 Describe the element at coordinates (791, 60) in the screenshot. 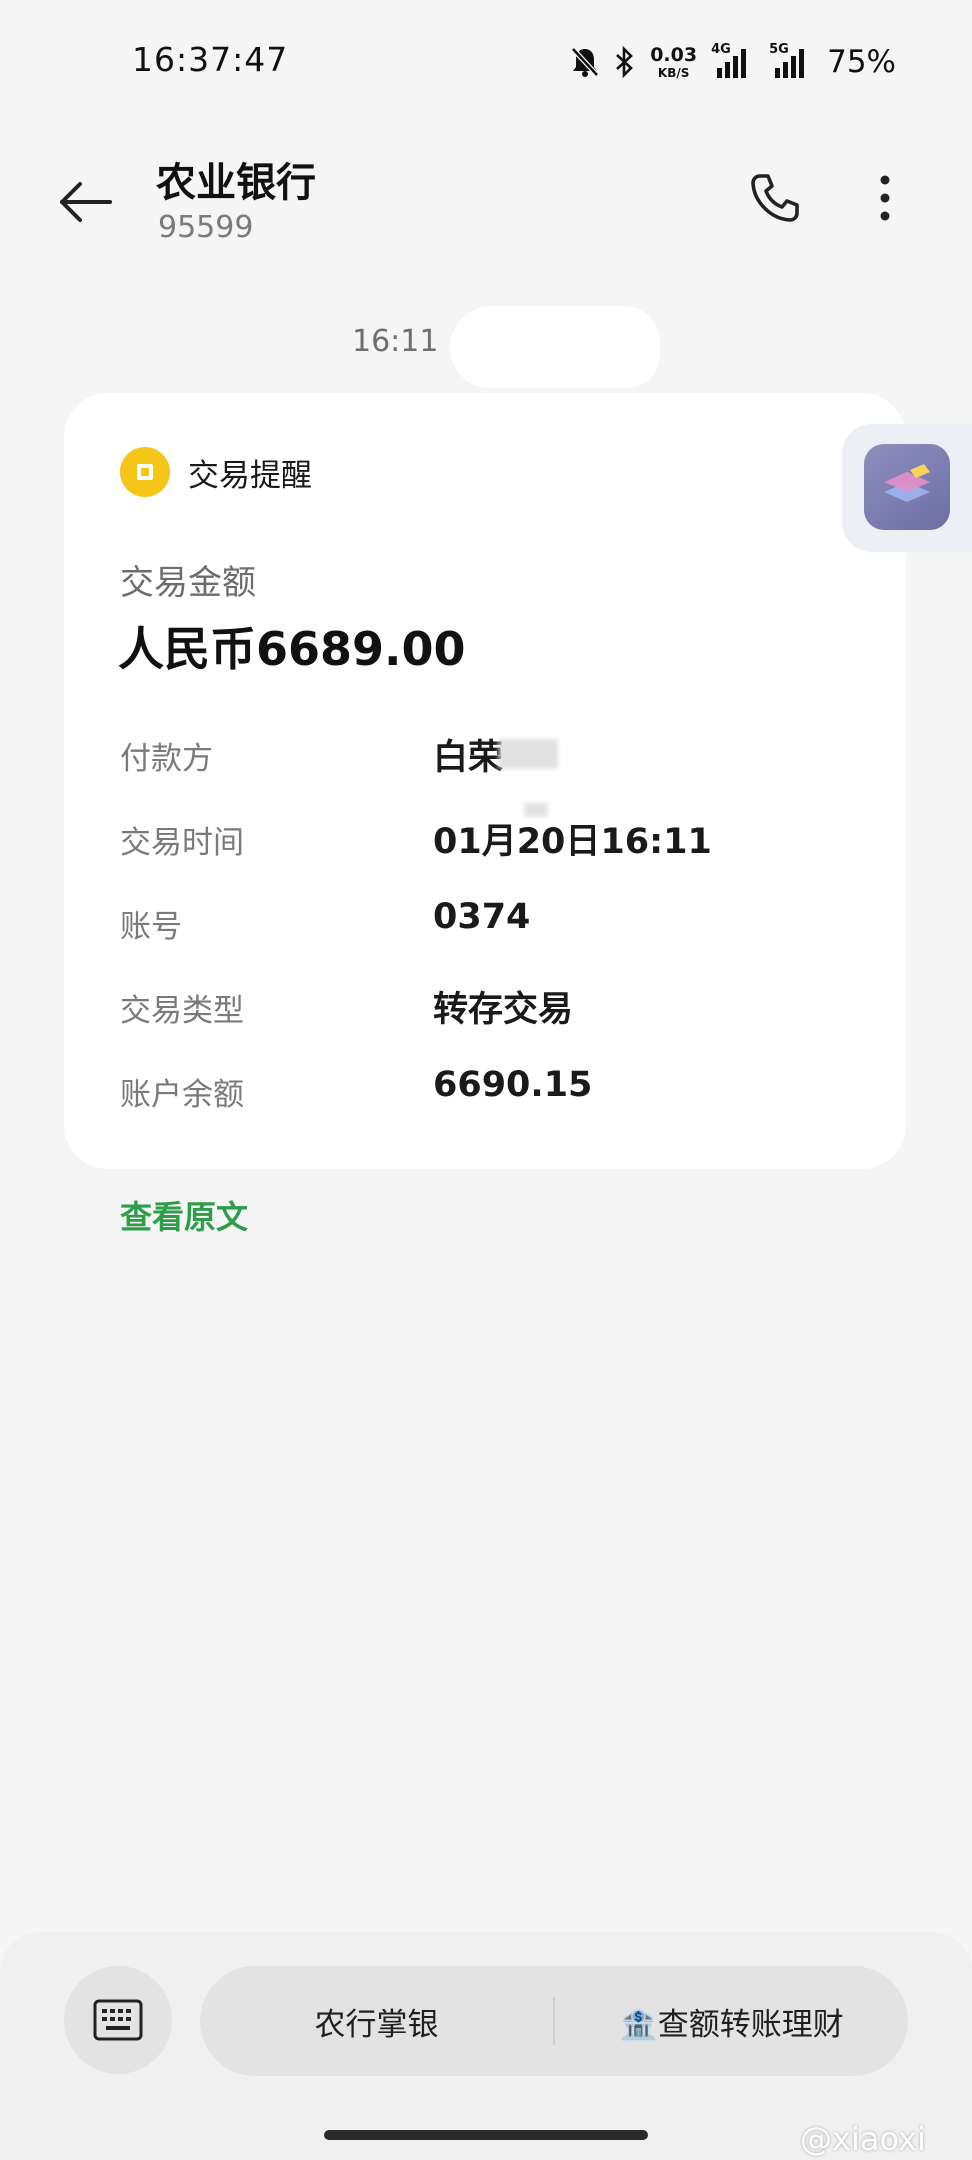

I see `signal-5g-icon: 5G` at that location.